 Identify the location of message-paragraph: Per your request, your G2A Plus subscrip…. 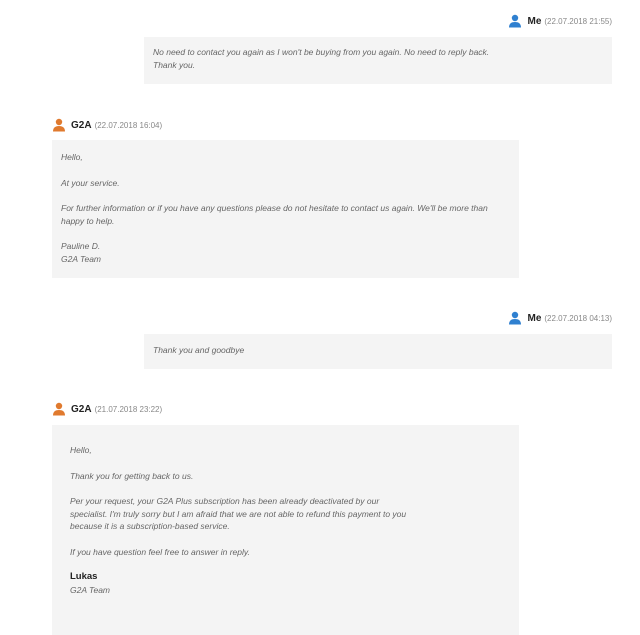
(238, 513).